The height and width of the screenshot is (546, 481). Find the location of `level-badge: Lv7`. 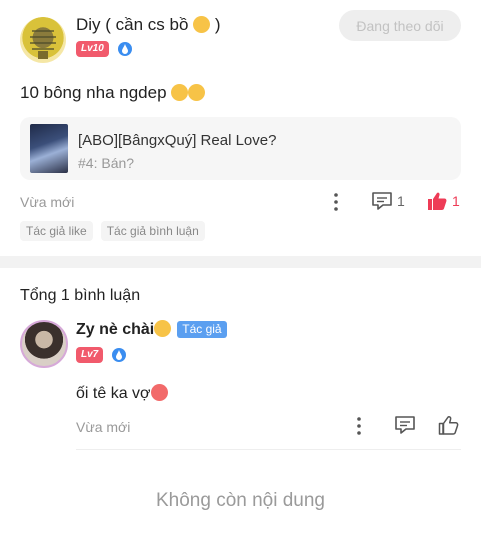

level-badge: Lv7 is located at coordinates (90, 355).